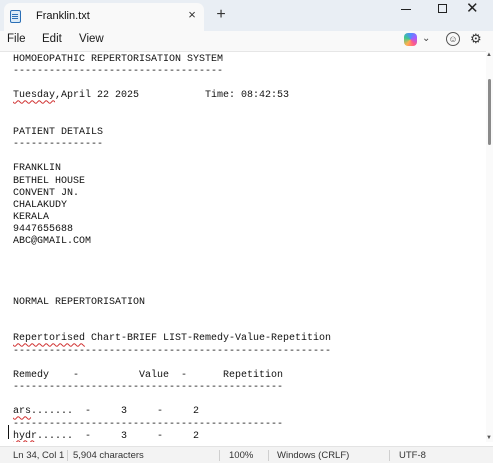 The width and height of the screenshot is (493, 463). What do you see at coordinates (472, 8) in the screenshot?
I see `close-window-button: ✕` at bounding box center [472, 8].